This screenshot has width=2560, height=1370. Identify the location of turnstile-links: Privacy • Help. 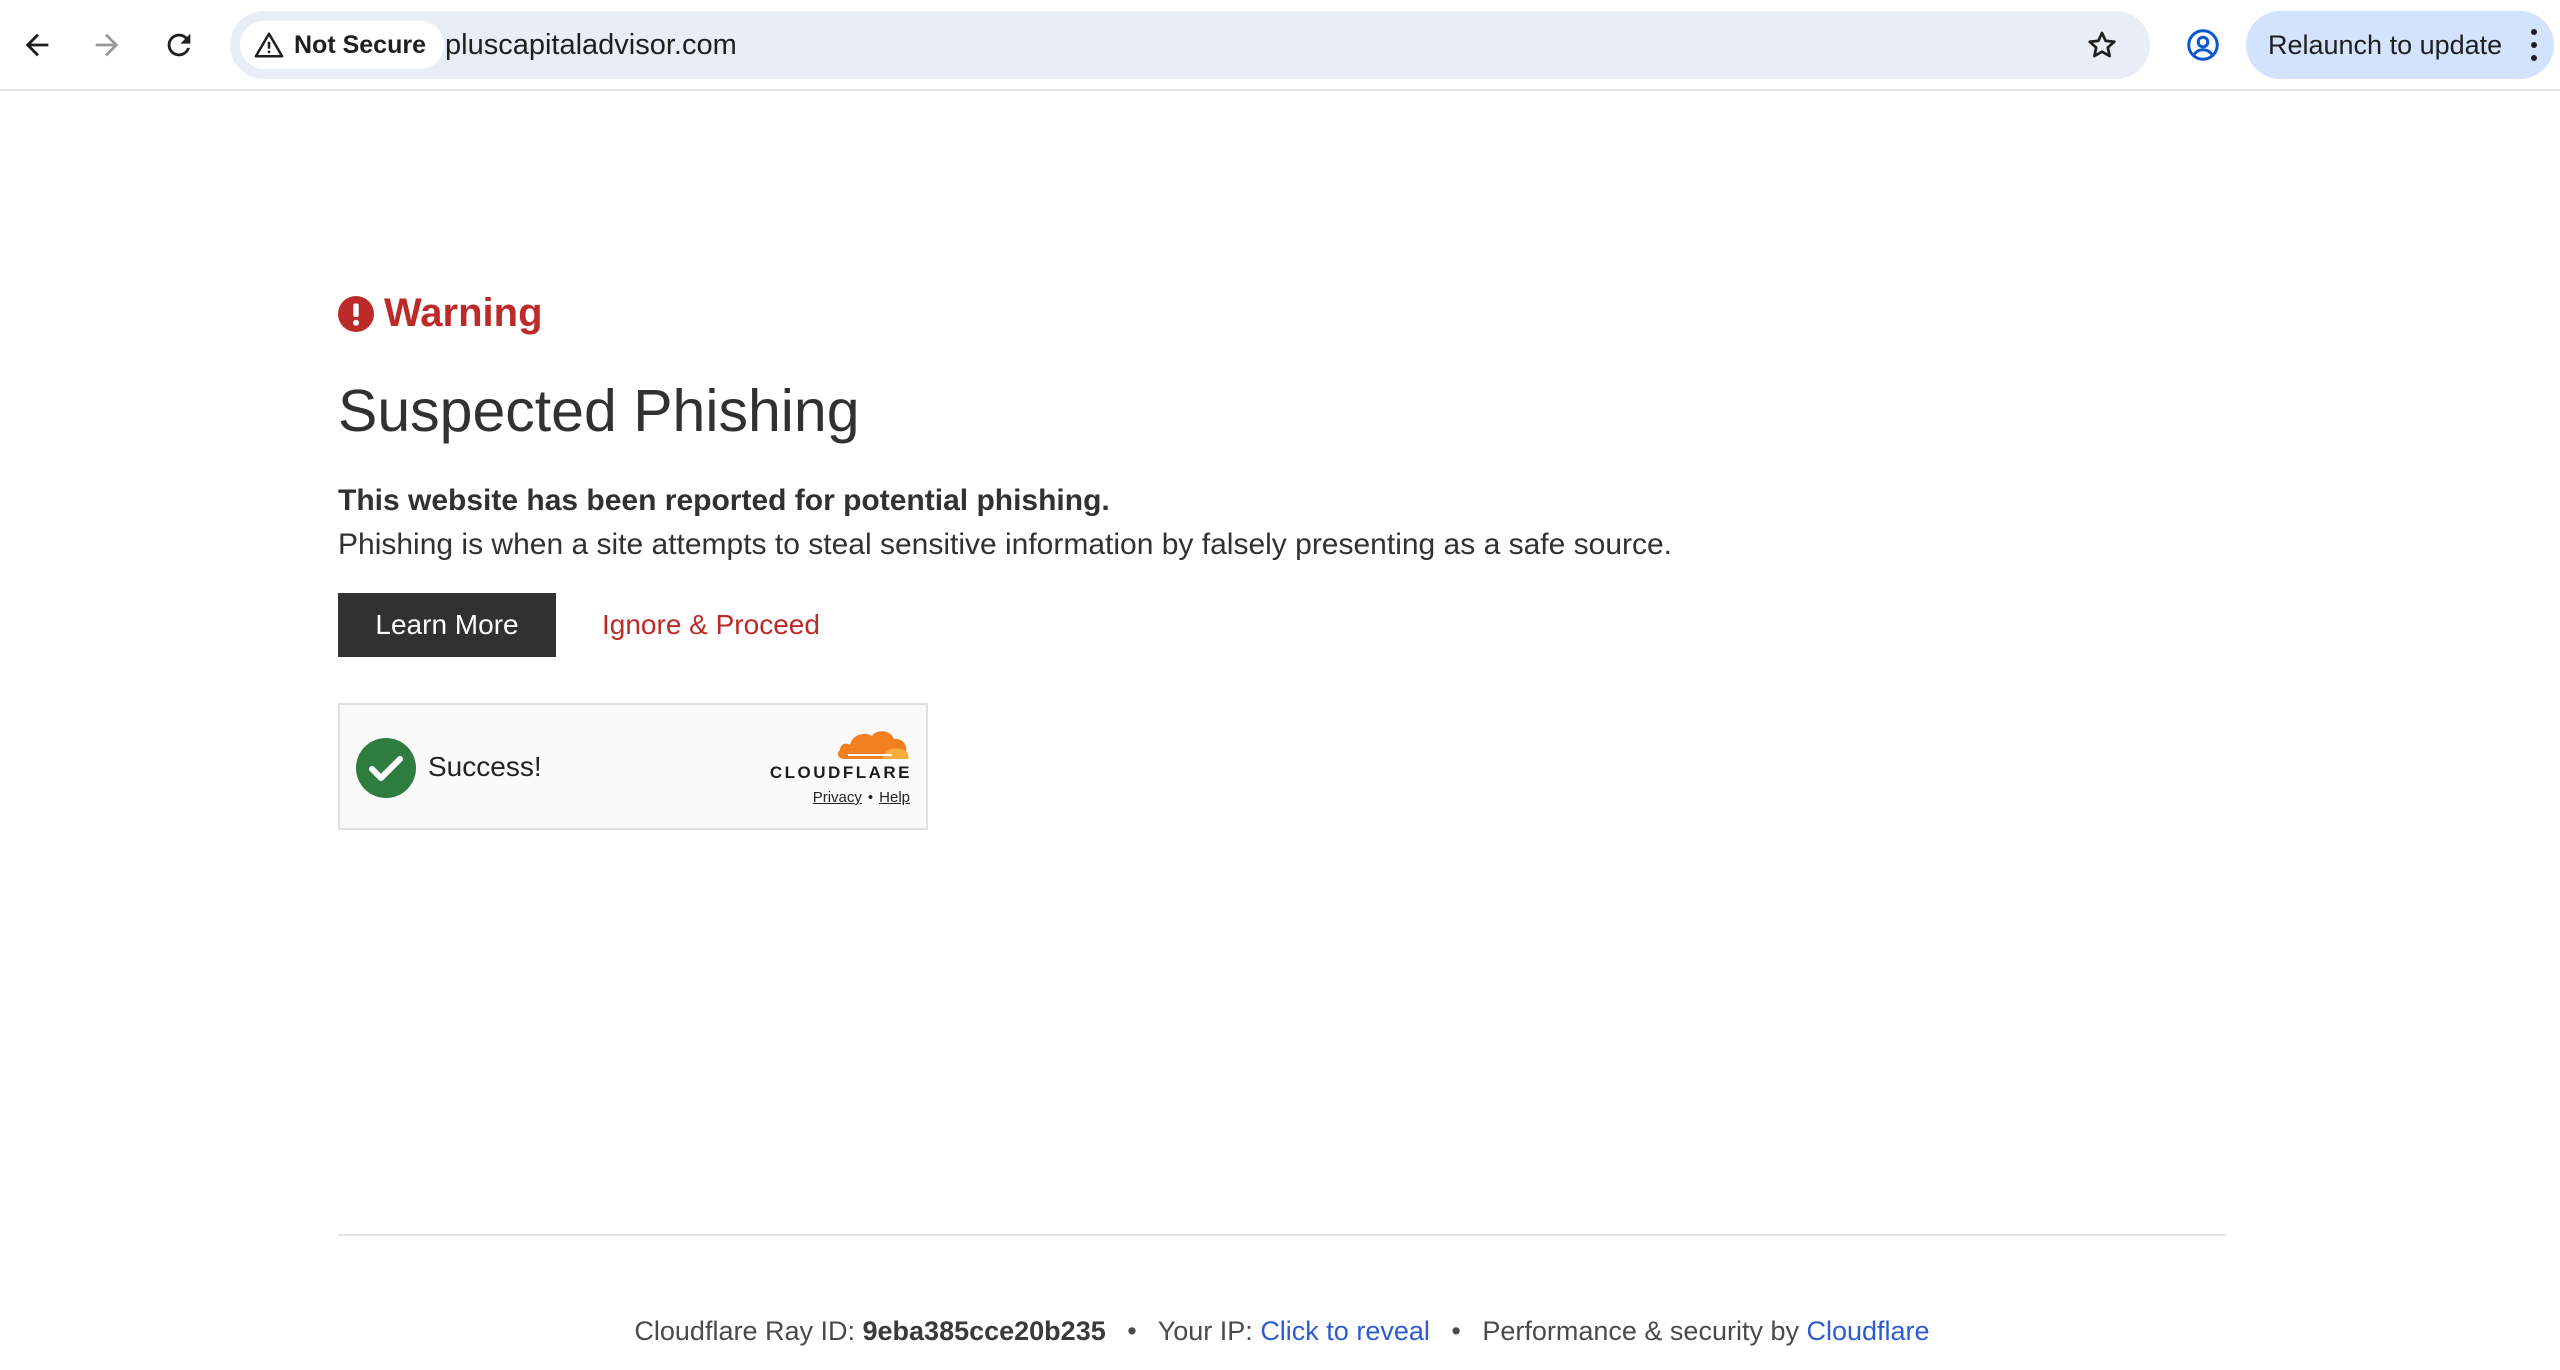
(861, 797).